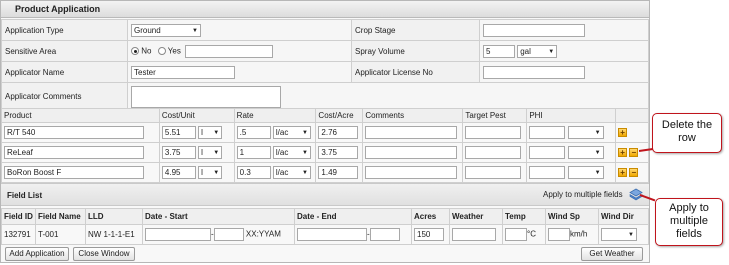  I want to click on field-lld: NW 1-1-1-E1, so click(114, 234).